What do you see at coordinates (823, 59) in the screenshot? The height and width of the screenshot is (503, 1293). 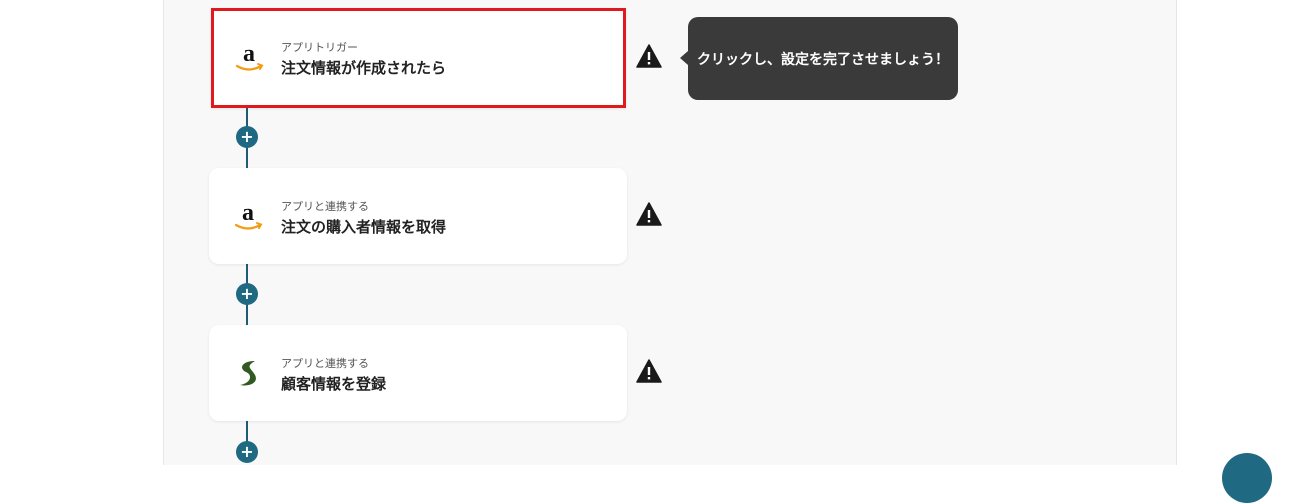 I see `tooltip-text: クリックし、設定を完了させましょう！` at bounding box center [823, 59].